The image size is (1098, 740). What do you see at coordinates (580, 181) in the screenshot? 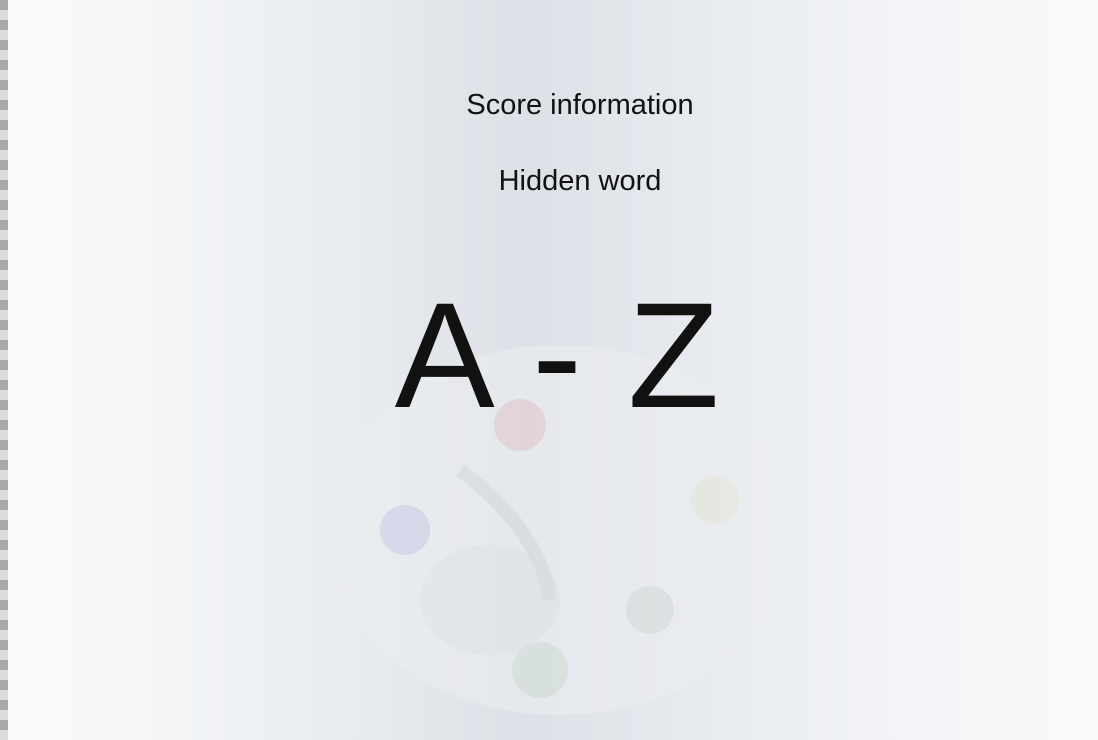
I see `hidden-word-label: Hidden word` at bounding box center [580, 181].